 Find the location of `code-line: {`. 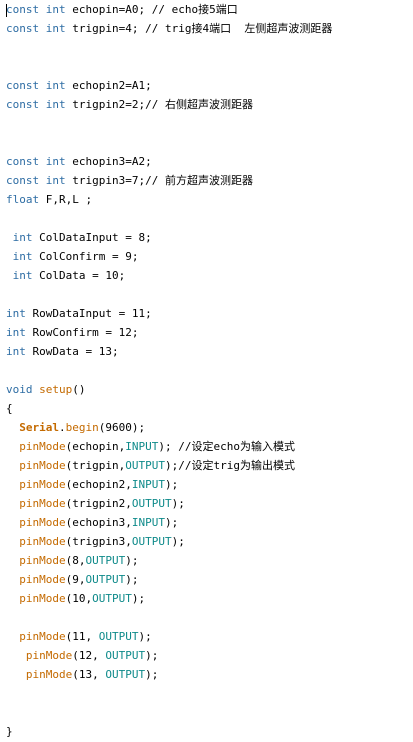

code-line: { is located at coordinates (9, 408).